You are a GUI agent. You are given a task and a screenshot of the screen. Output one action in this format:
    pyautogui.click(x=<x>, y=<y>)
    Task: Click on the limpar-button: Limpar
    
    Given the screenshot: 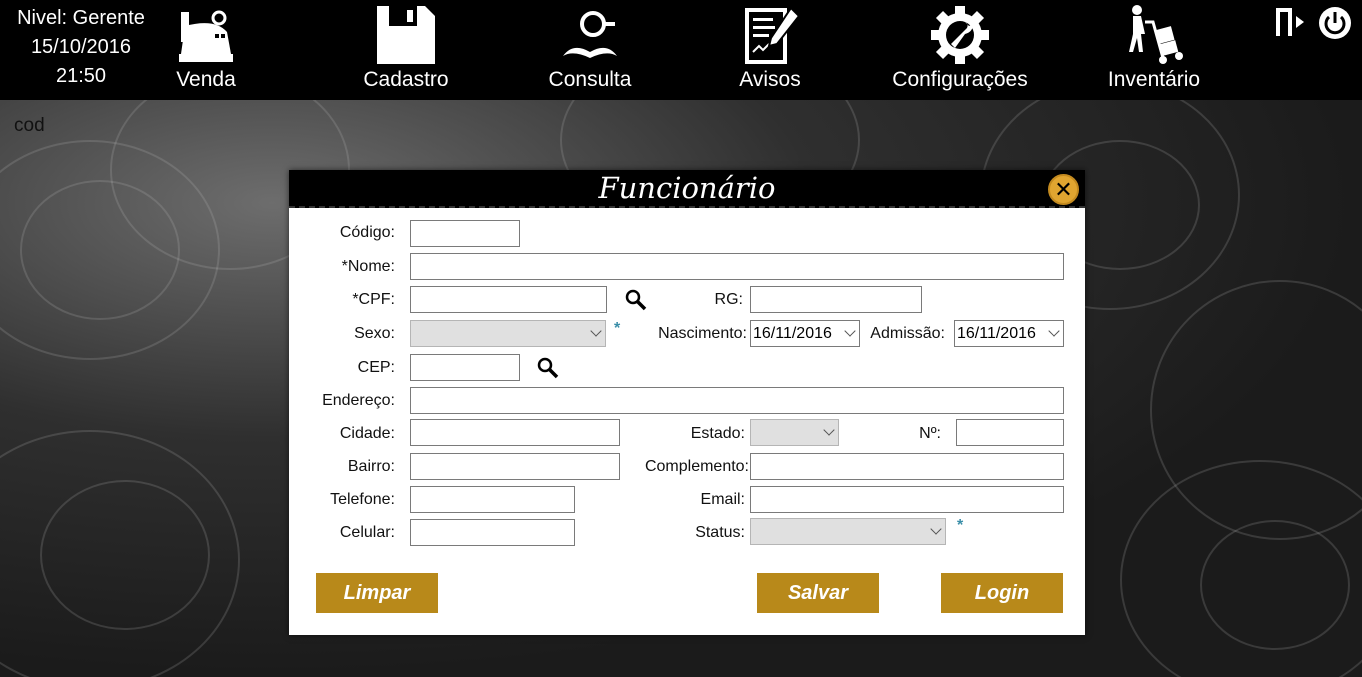 What is the action you would take?
    pyautogui.click(x=377, y=593)
    